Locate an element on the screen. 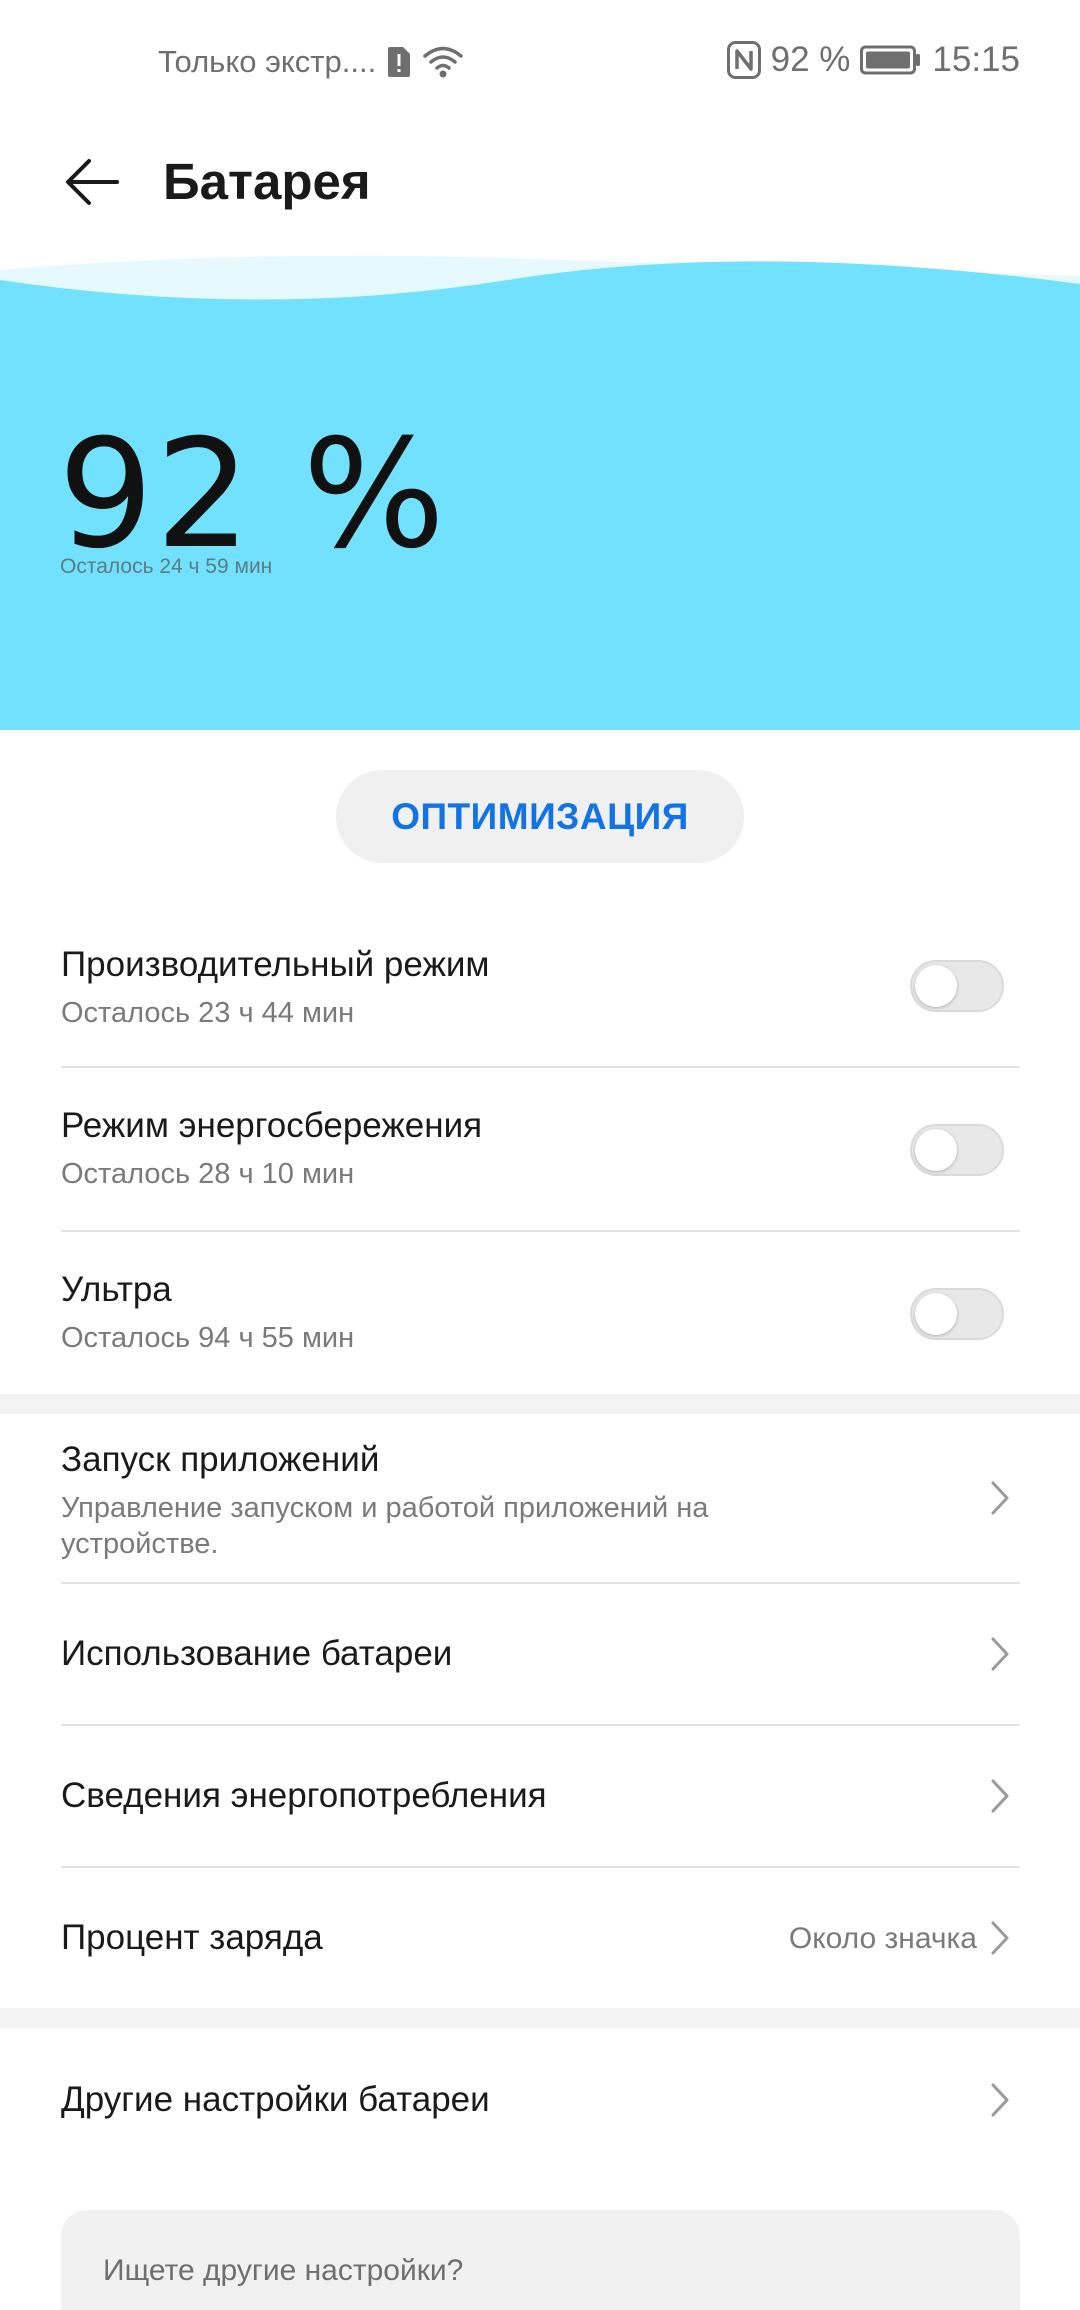 This screenshot has height=2310, width=1080. setting-title: Использование батареи is located at coordinates (257, 1653).